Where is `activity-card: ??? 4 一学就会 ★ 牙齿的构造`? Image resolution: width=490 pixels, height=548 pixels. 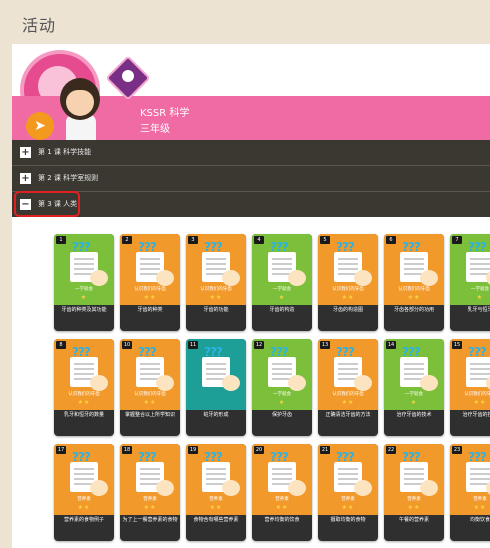 activity-card: ??? 4 一学就会 ★ 牙齿的构造 is located at coordinates (282, 282).